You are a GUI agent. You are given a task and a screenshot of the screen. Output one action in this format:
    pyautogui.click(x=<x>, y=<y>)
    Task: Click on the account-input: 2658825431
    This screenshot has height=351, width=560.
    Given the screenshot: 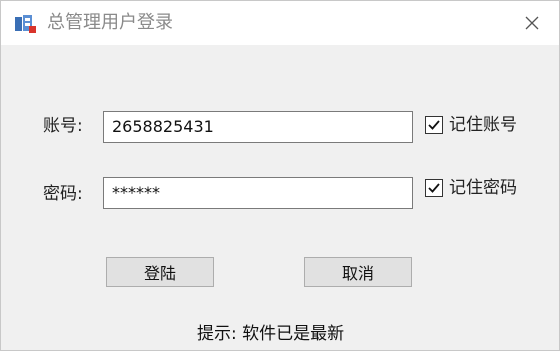 What is the action you would take?
    pyautogui.click(x=258, y=127)
    